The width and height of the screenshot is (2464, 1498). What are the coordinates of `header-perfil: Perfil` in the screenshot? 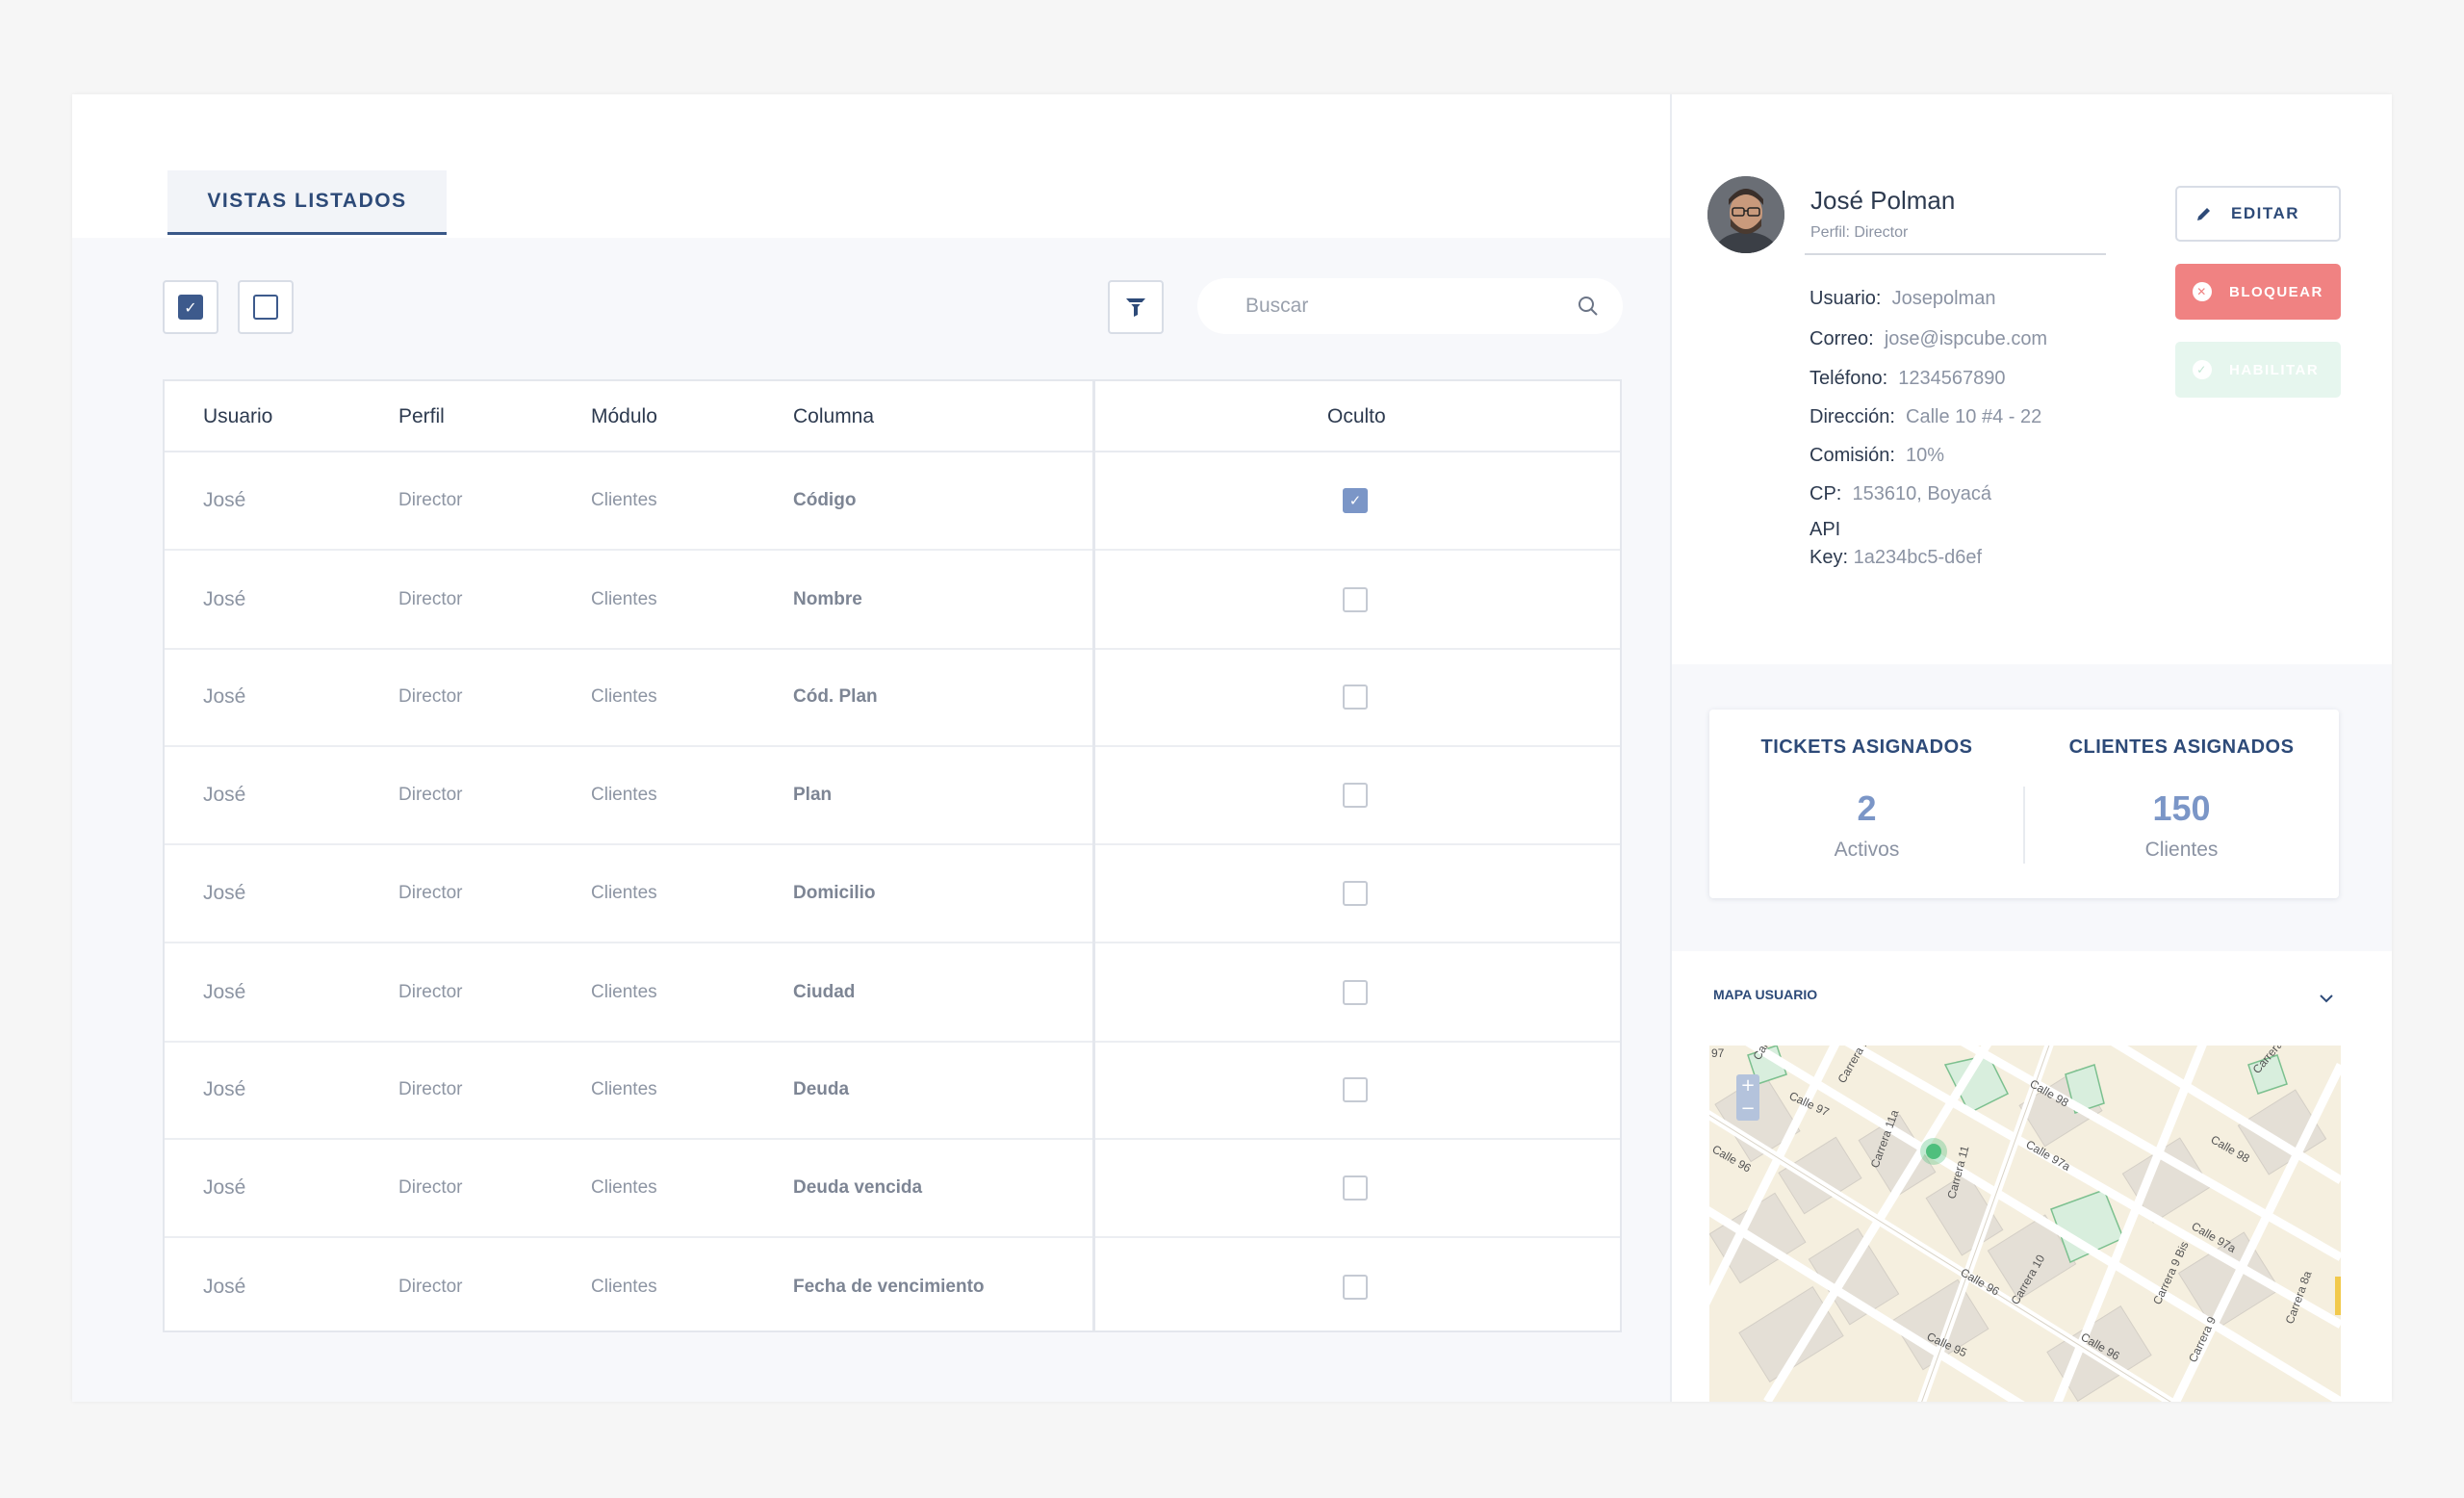 It's located at (421, 416).